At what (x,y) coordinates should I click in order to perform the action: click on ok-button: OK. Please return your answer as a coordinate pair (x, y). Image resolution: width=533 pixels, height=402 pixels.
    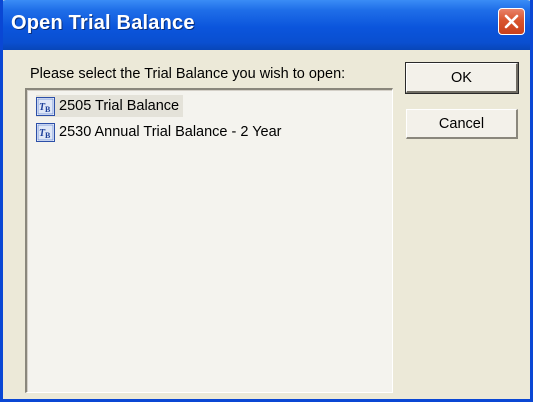
    Looking at the image, I should click on (462, 78).